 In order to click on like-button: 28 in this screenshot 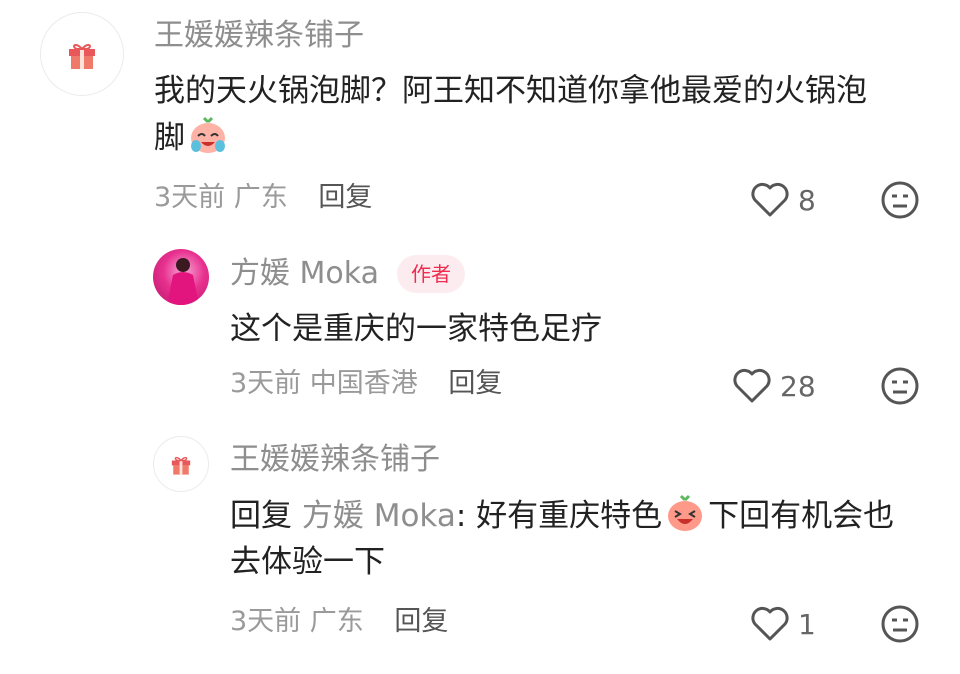, I will do `click(774, 386)`.